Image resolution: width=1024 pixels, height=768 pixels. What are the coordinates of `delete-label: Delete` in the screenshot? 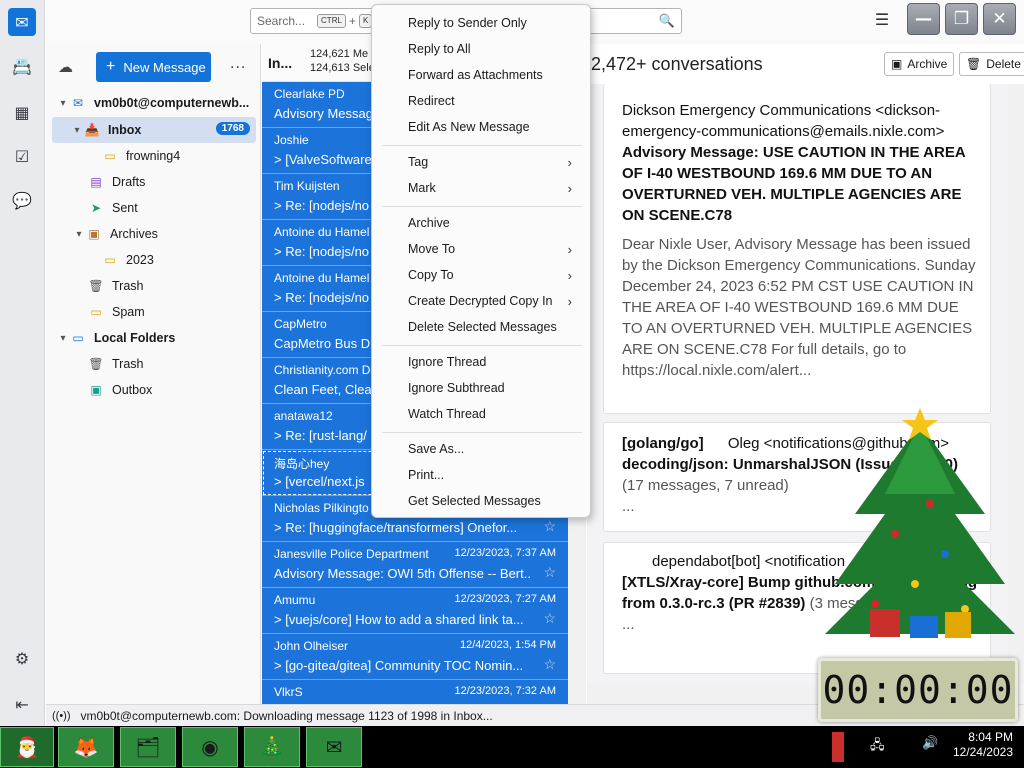 It's located at (1003, 64).